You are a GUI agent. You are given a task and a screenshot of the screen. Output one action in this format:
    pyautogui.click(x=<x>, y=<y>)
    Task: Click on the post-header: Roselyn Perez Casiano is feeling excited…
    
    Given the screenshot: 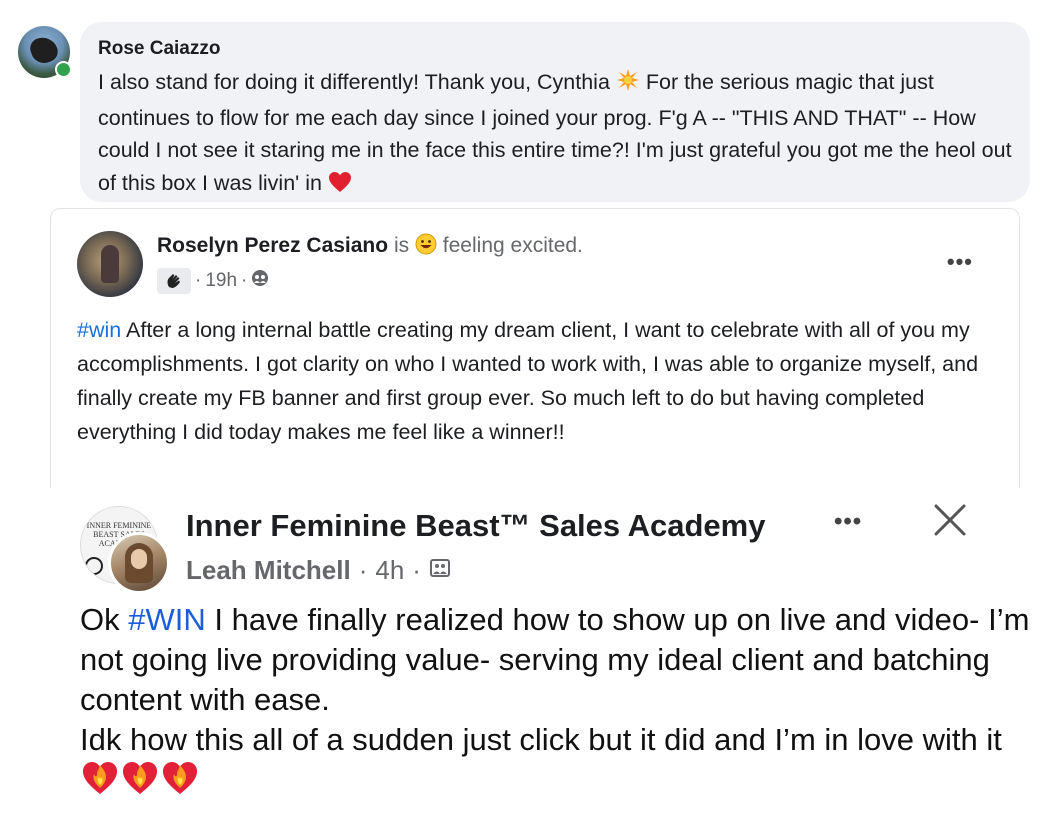 What is the action you would take?
    pyautogui.click(x=370, y=247)
    